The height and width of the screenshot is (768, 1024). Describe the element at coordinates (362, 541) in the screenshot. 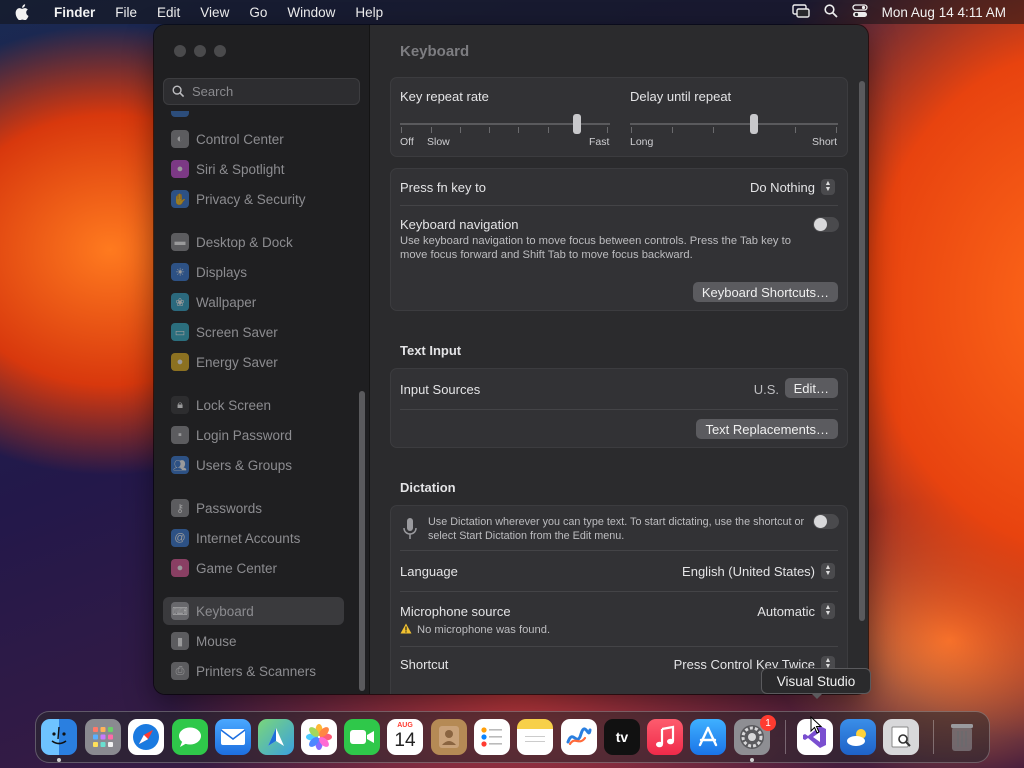

I see `sidebar-scrollbar` at that location.